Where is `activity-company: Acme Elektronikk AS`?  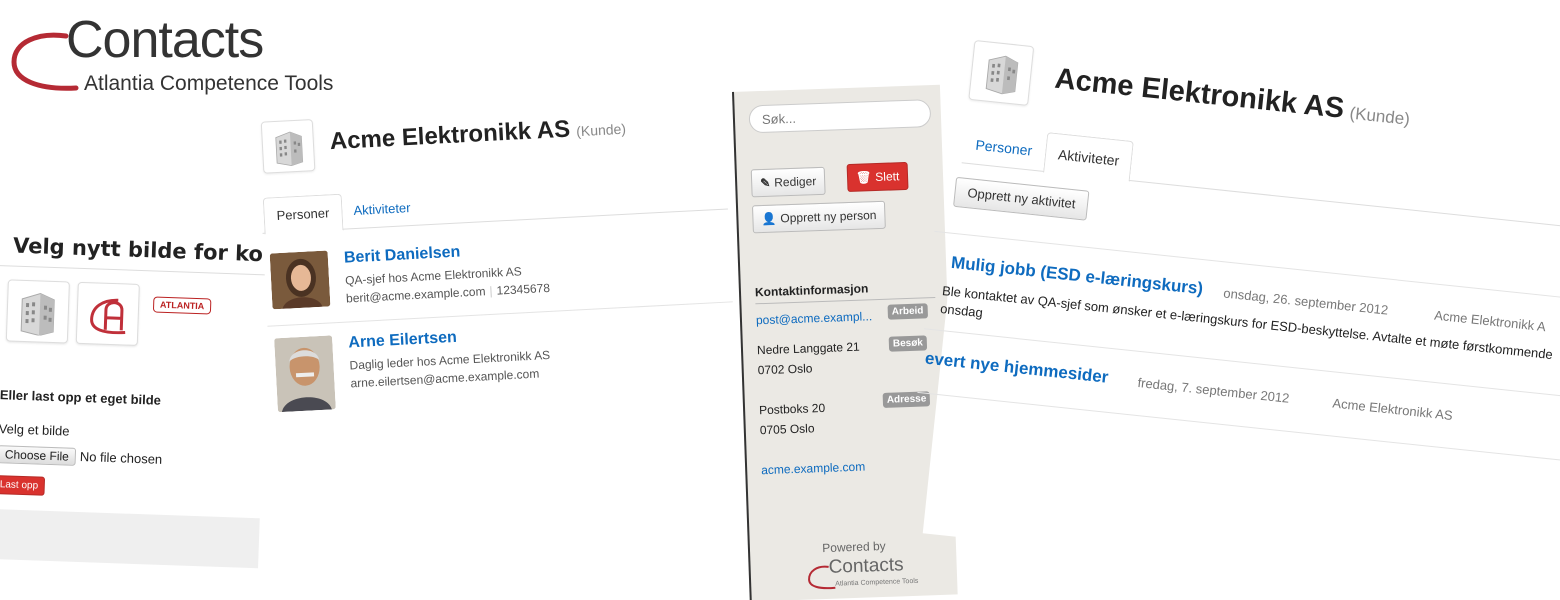 activity-company: Acme Elektronikk AS is located at coordinates (1393, 409).